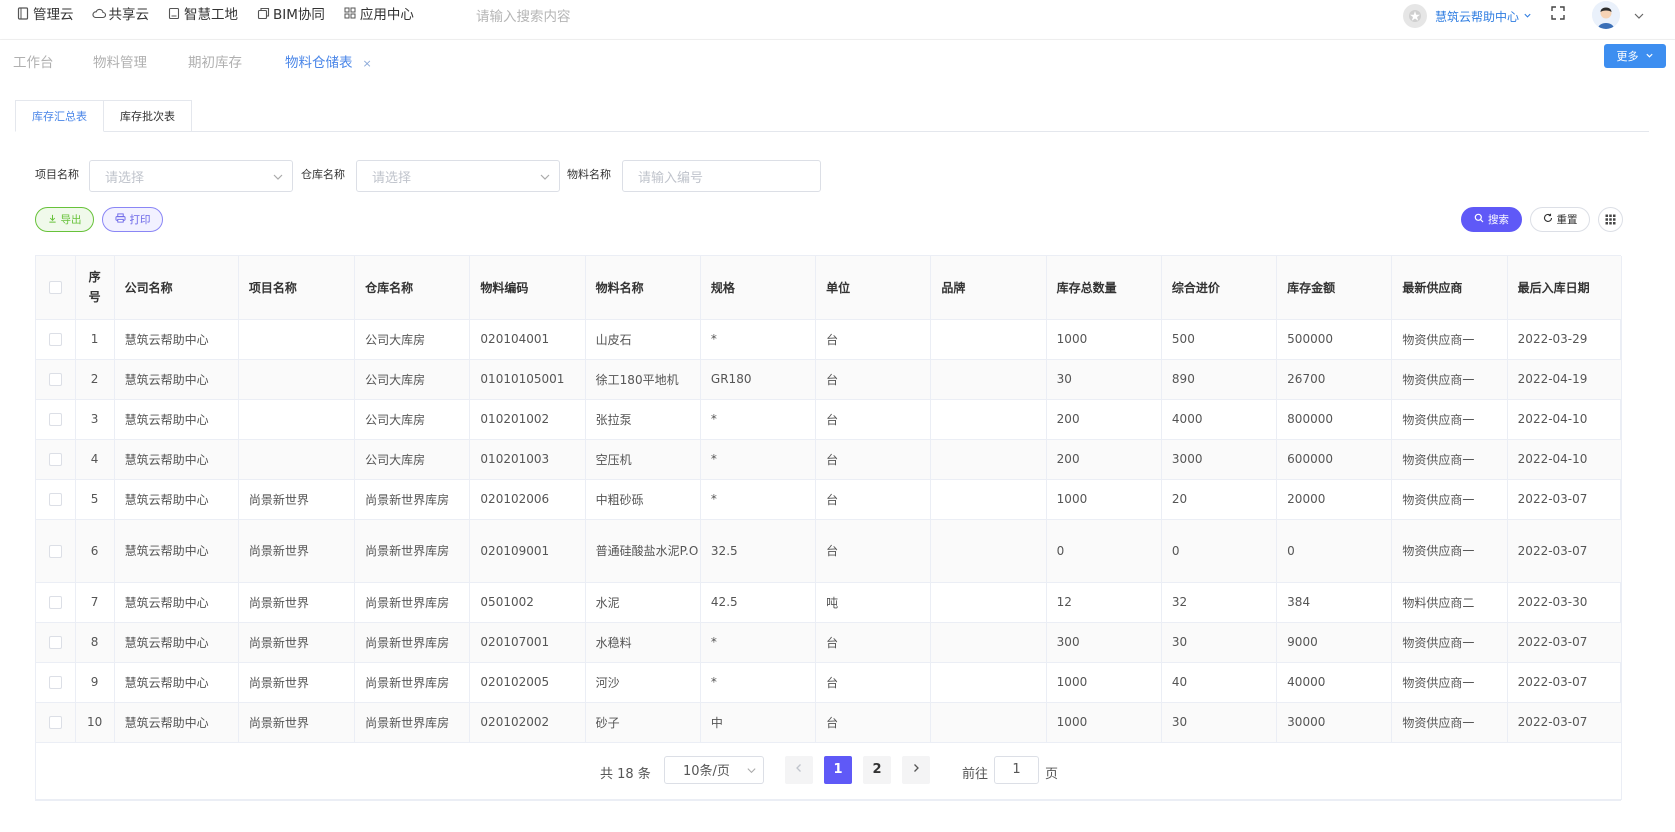 Image resolution: width=1675 pixels, height=832 pixels. Describe the element at coordinates (33, 61) in the screenshot. I see `tab-workbench: 工作台` at that location.